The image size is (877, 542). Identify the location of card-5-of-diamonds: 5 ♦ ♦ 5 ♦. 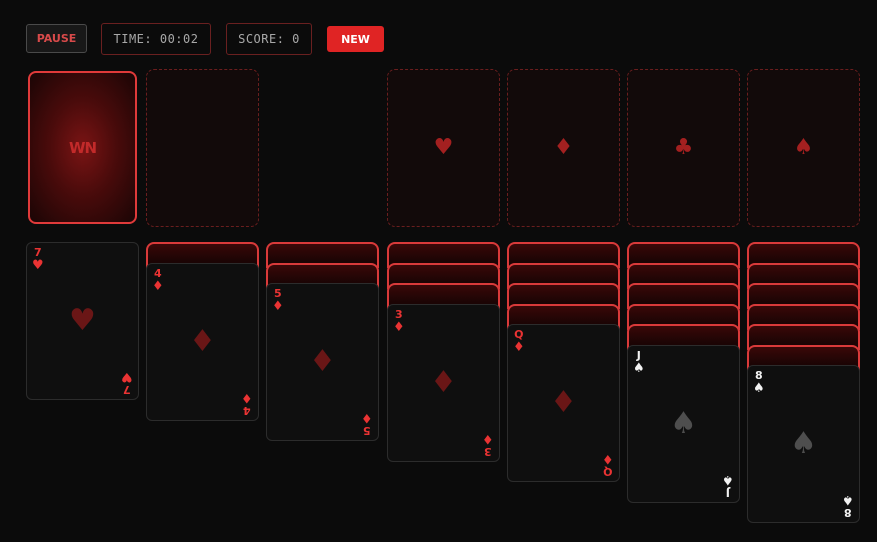
(322, 362).